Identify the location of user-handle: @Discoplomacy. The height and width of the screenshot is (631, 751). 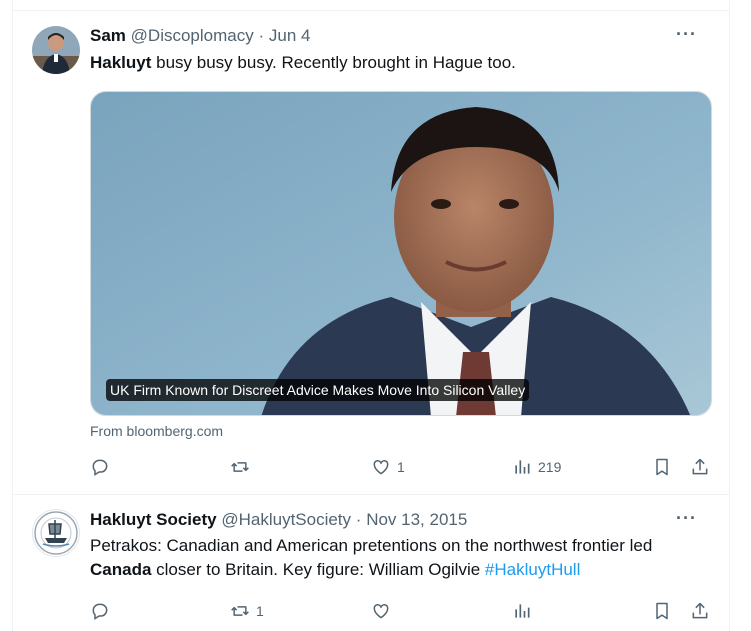
(192, 35).